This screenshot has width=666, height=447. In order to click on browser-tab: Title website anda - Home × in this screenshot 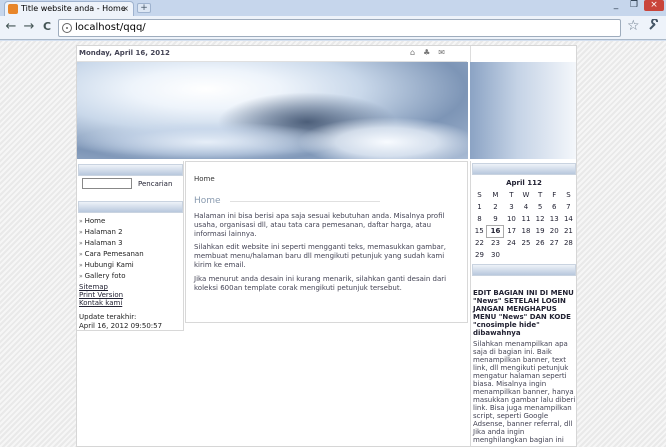, I will do `click(69, 8)`.